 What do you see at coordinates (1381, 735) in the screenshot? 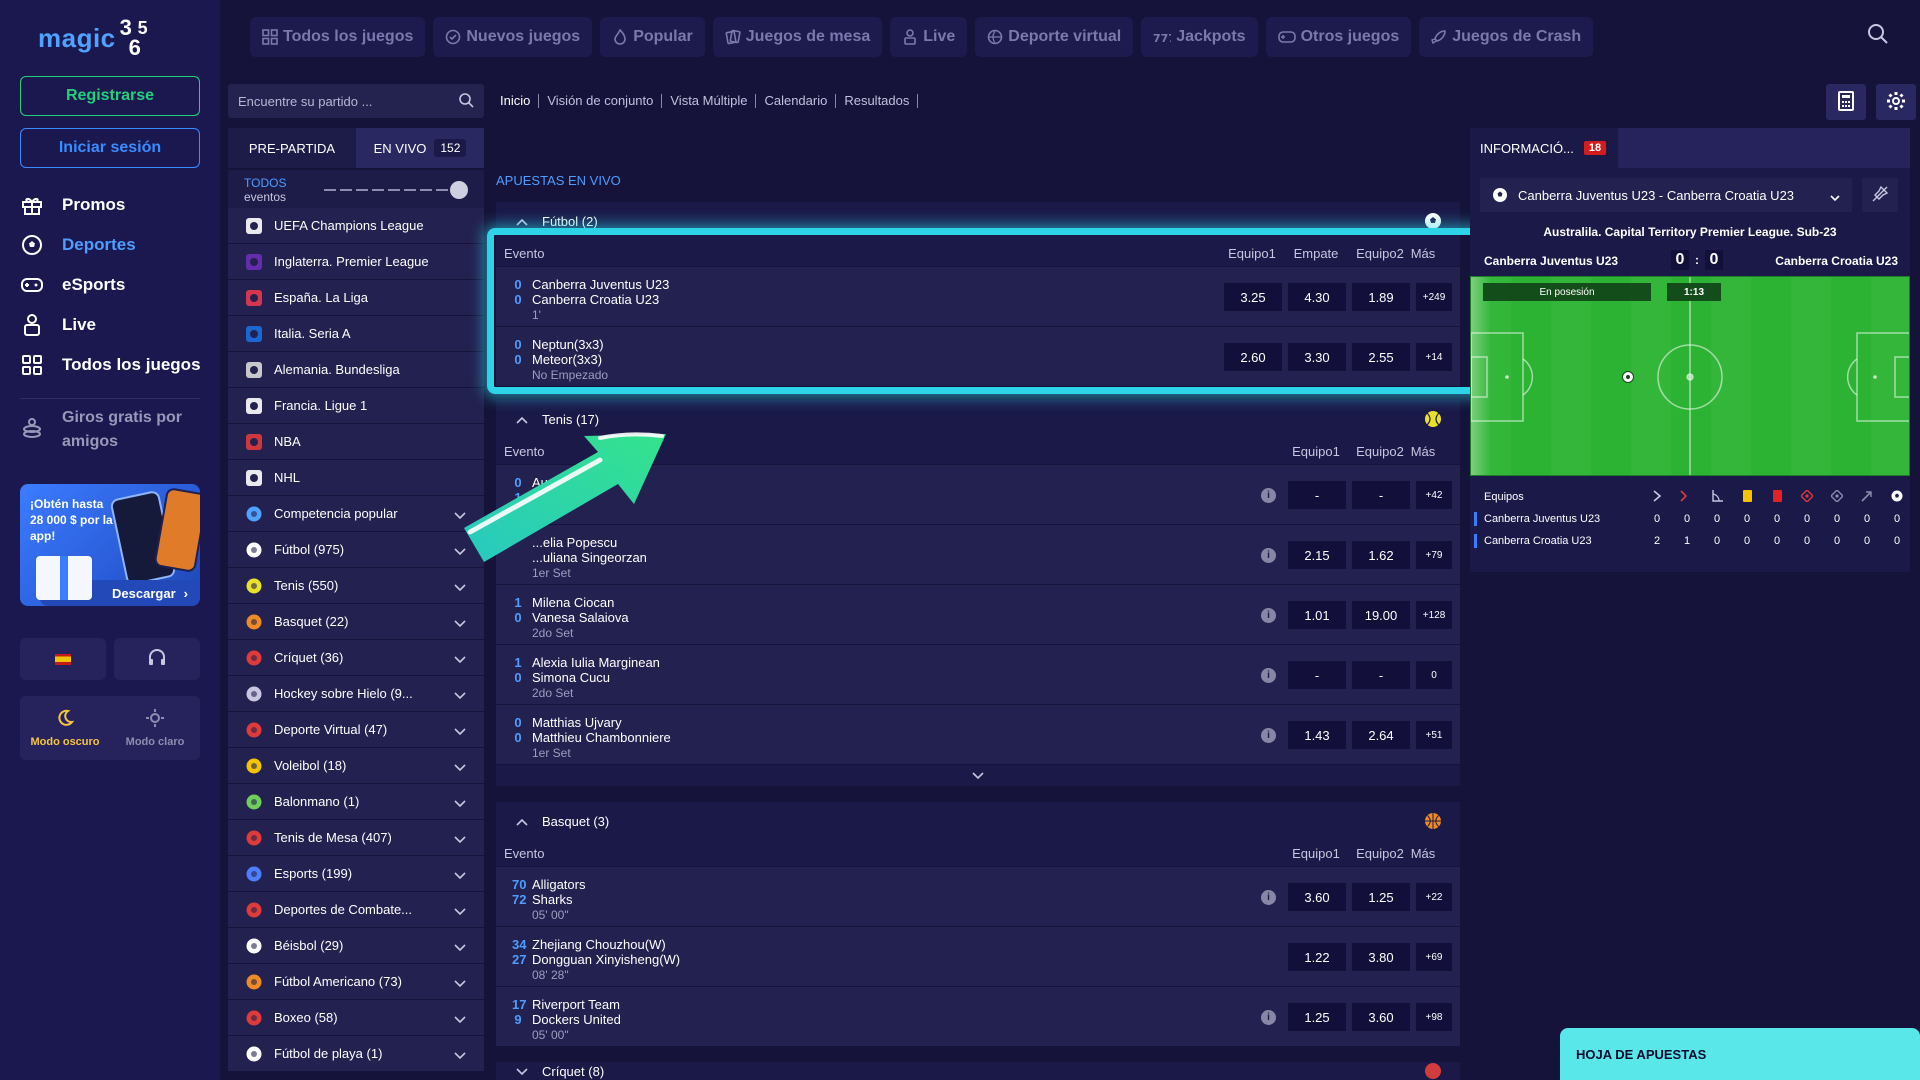
I see `odds-team2-button: 2.64` at bounding box center [1381, 735].